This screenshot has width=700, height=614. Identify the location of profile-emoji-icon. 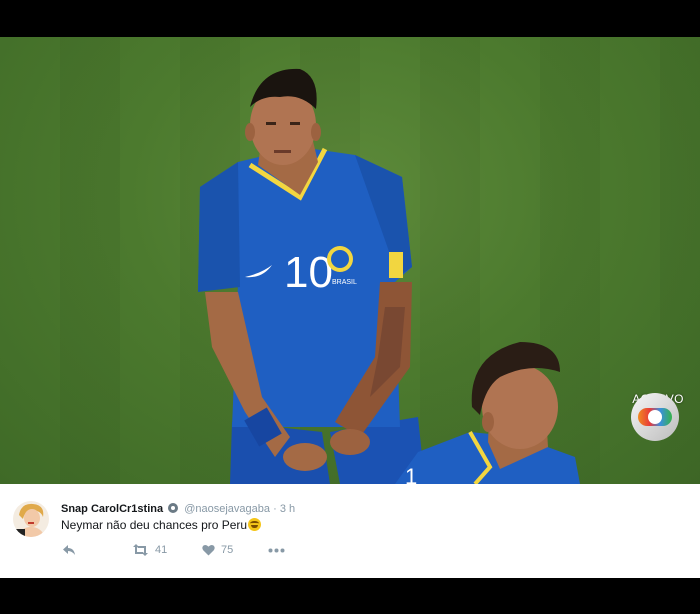
(173, 508).